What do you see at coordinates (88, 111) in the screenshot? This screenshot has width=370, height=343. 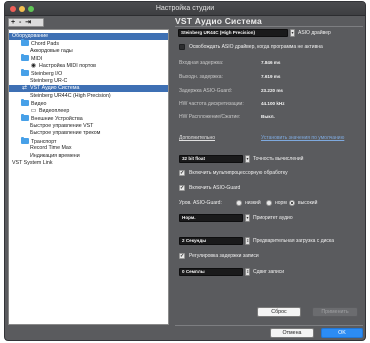 I see `tree-item: ▭ Видеоплеер` at bounding box center [88, 111].